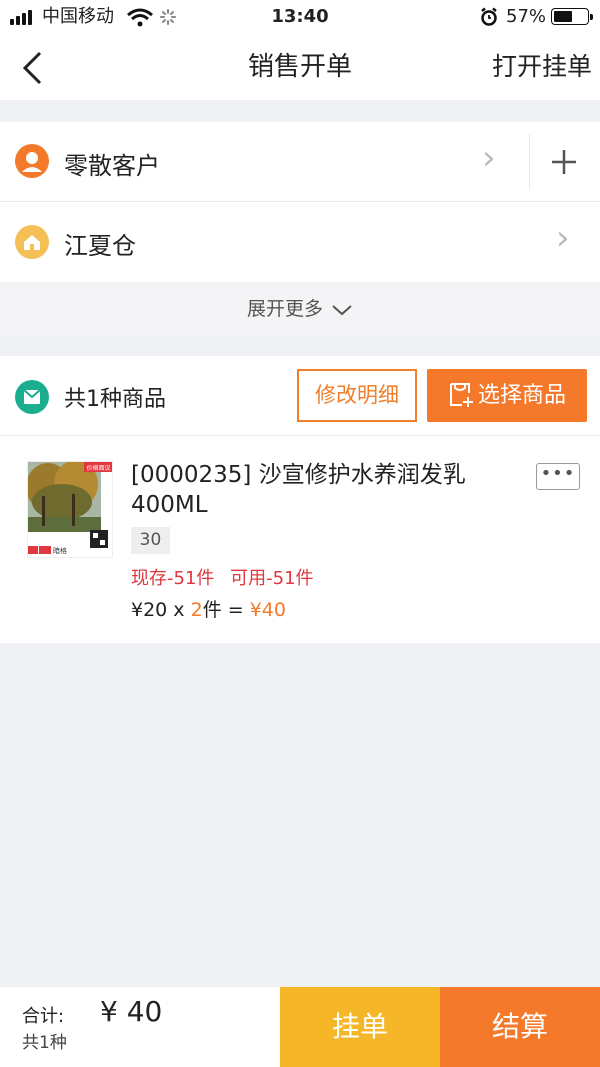  Describe the element at coordinates (173, 578) in the screenshot. I see `stock-on-hand: 现存-51件` at that location.